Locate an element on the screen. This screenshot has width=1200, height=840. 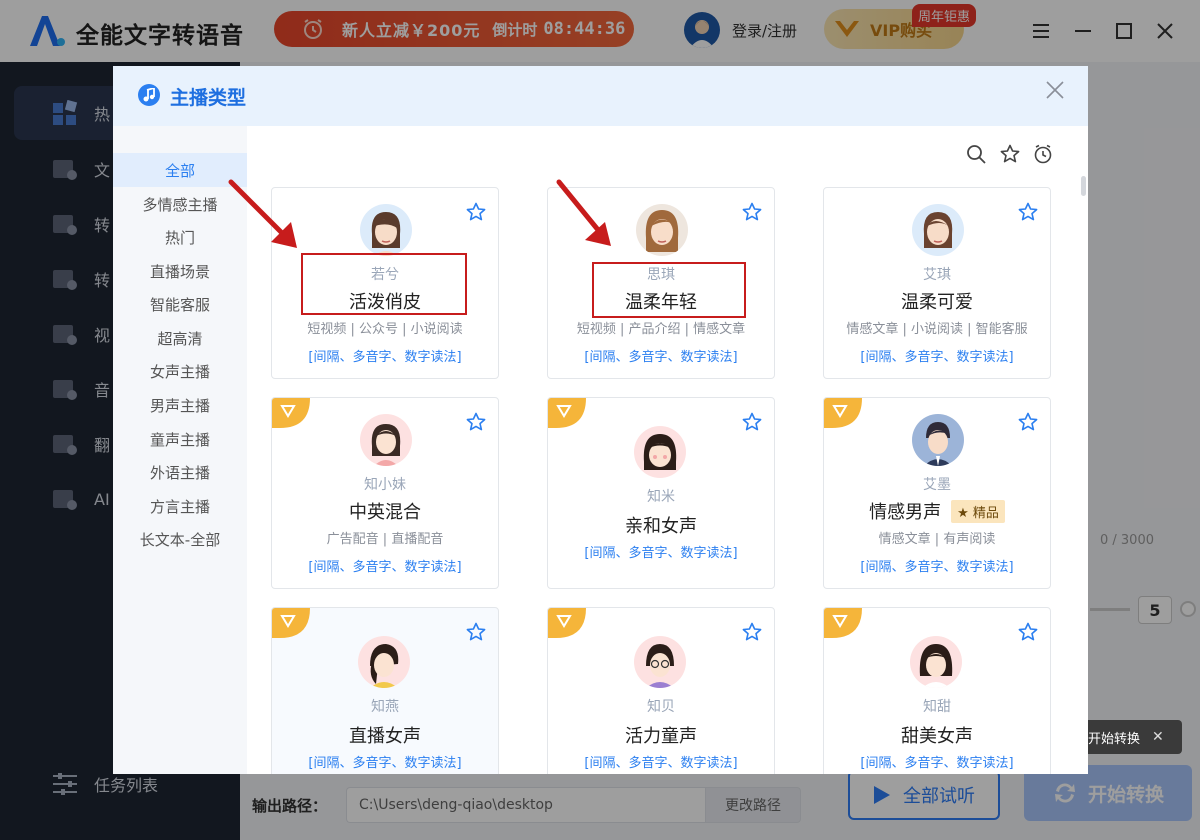
annotation-box-siqi is located at coordinates (669, 290).